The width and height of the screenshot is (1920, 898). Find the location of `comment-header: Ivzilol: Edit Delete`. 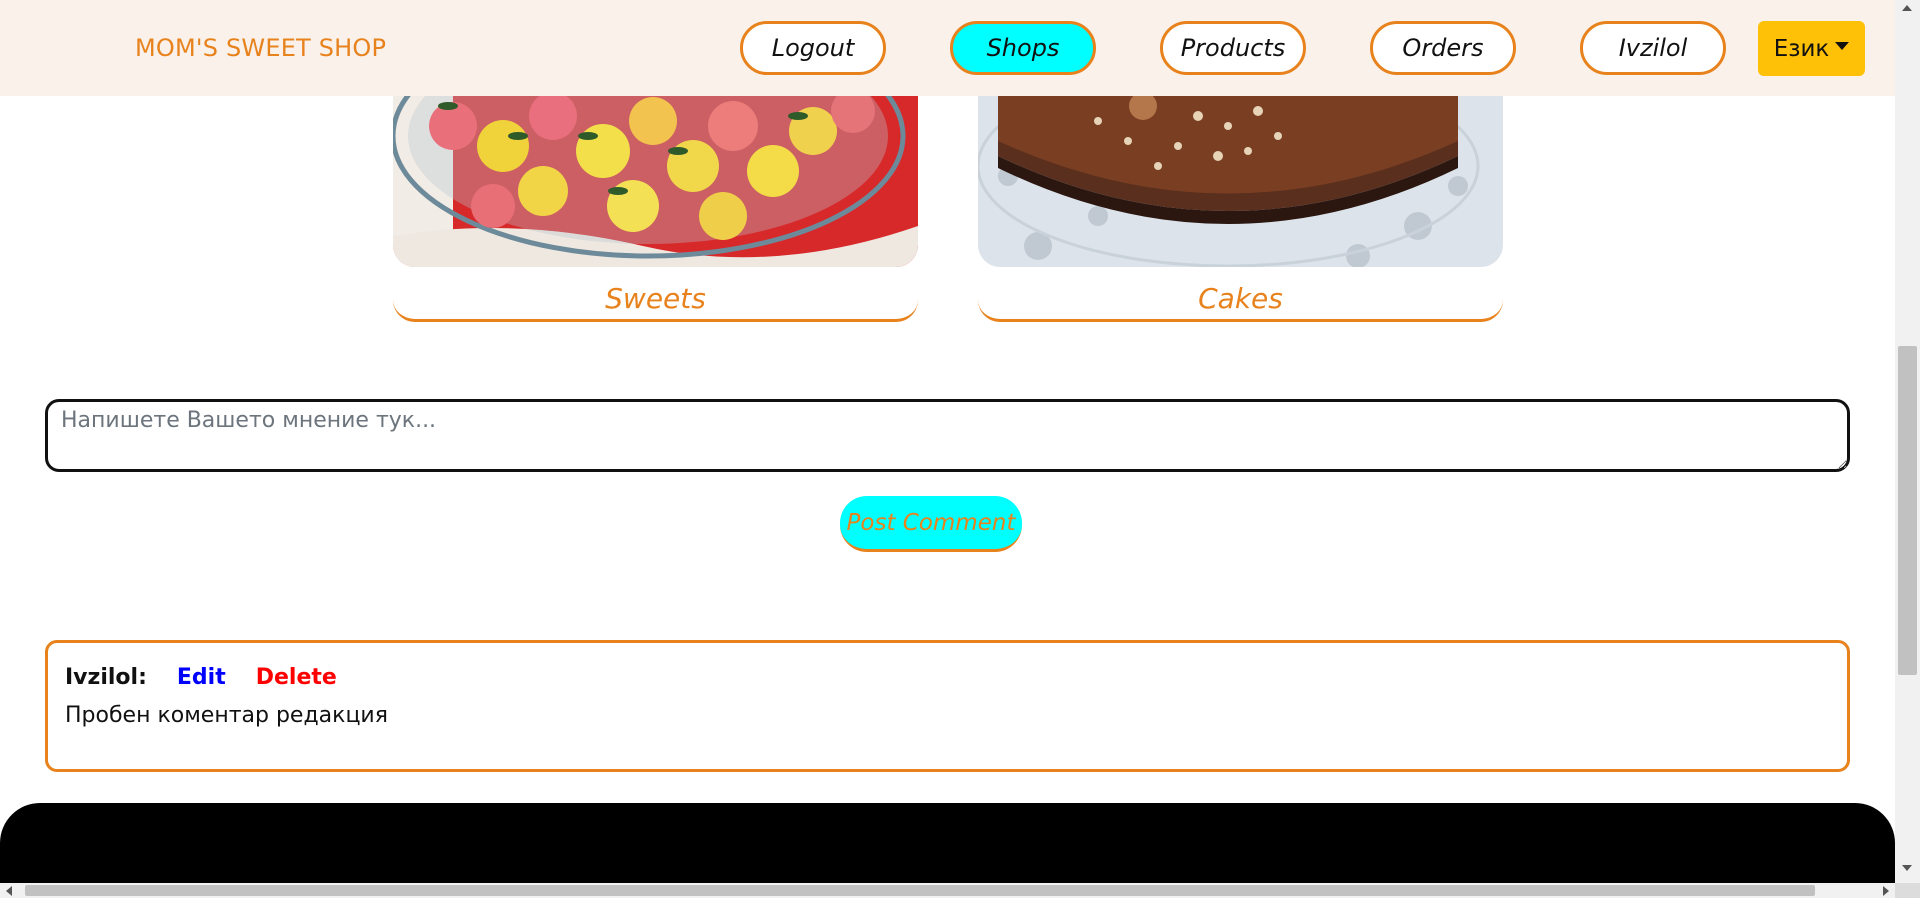

comment-header: Ivzilol: Edit Delete is located at coordinates (201, 677).